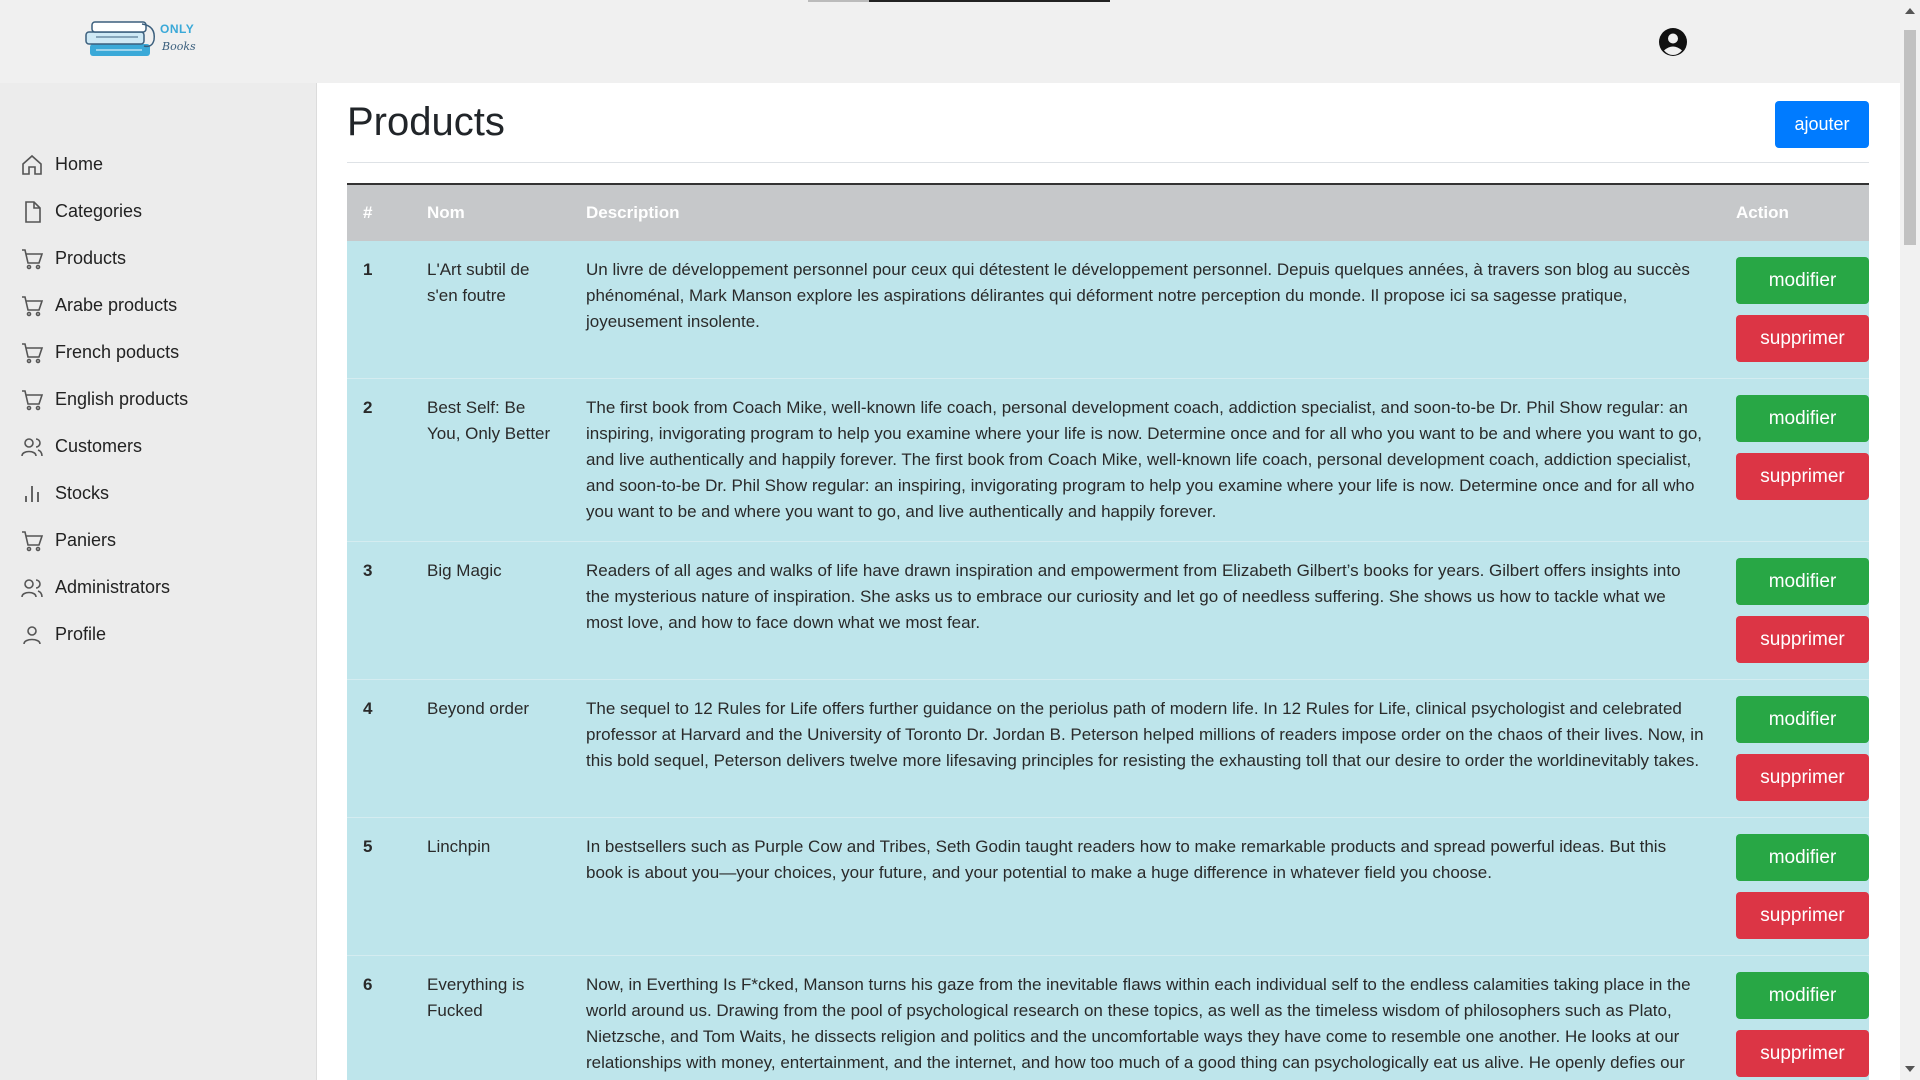 The height and width of the screenshot is (1080, 1920). Describe the element at coordinates (82, 493) in the screenshot. I see `sidebar-item-label: Stocks` at that location.